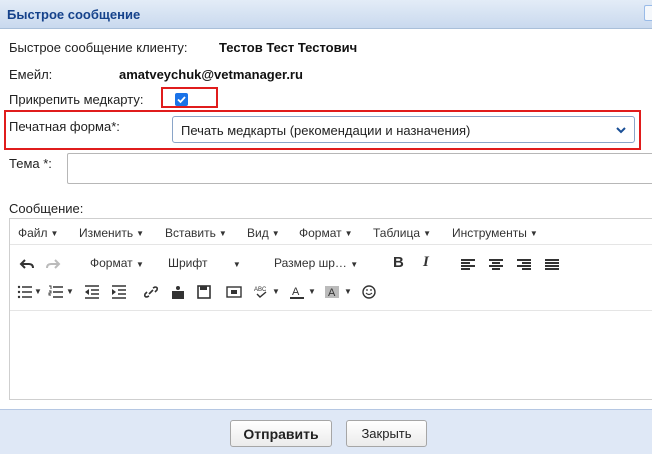 The height and width of the screenshot is (454, 652). I want to click on image-icon, so click(178, 292).